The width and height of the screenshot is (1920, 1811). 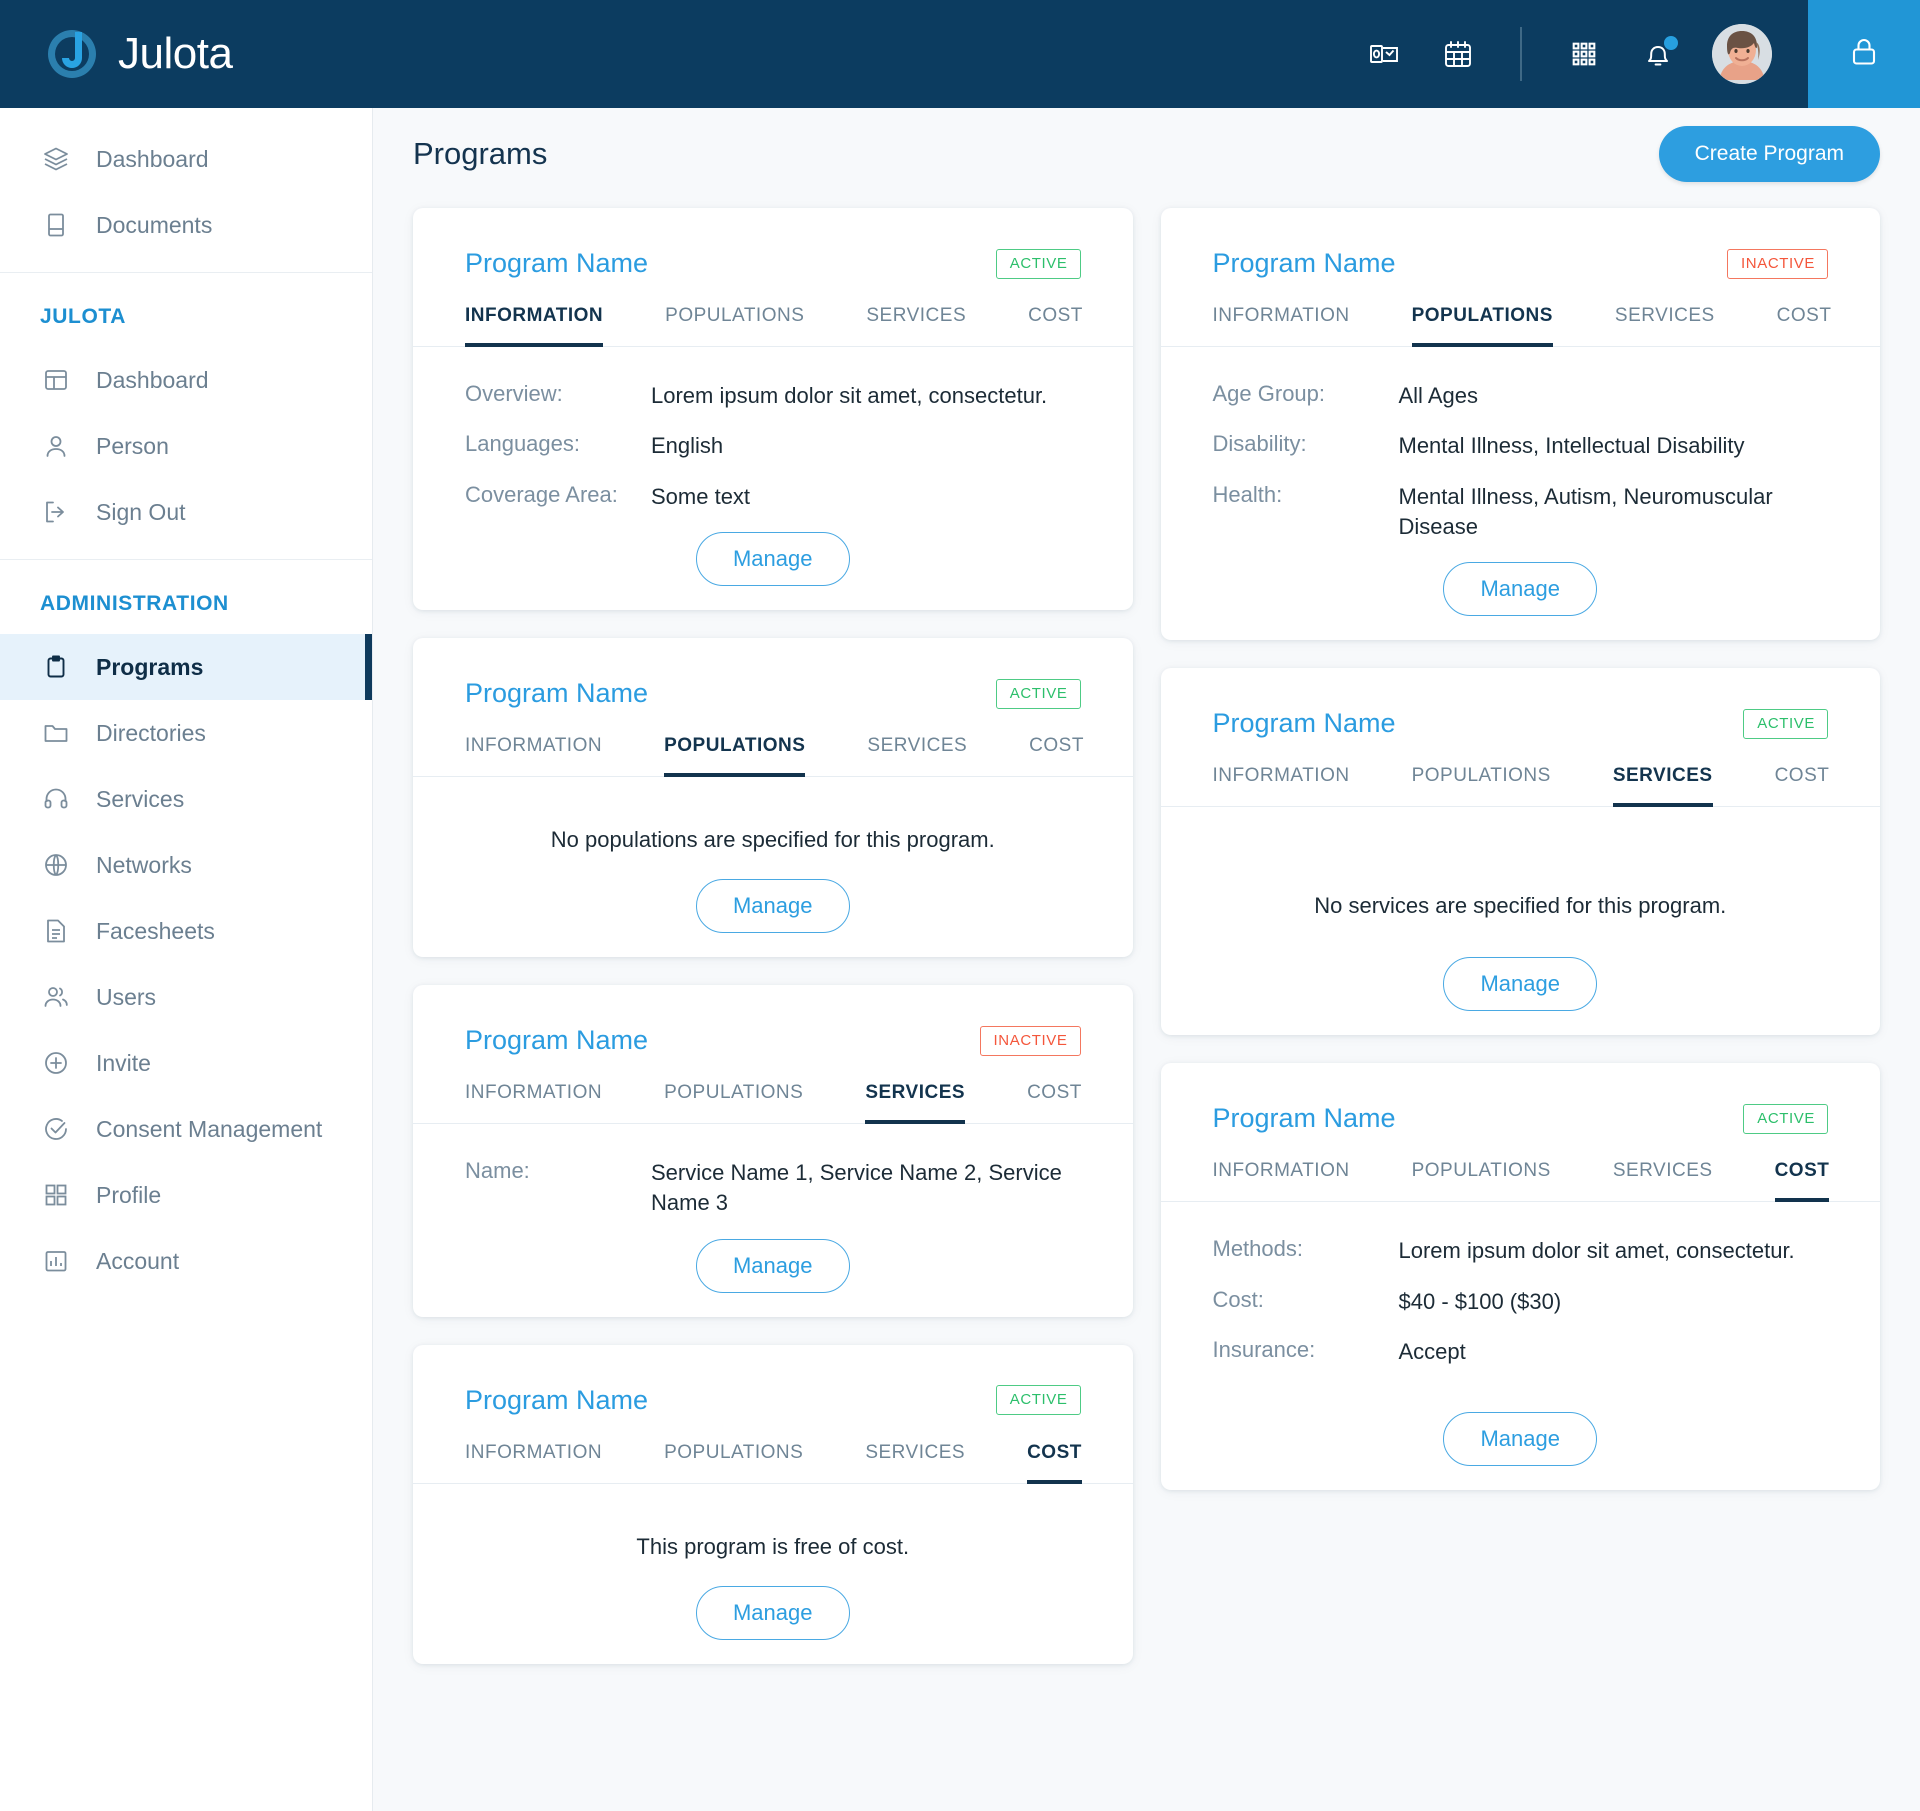 What do you see at coordinates (144, 864) in the screenshot?
I see `sidebar-item-label: Networks` at bounding box center [144, 864].